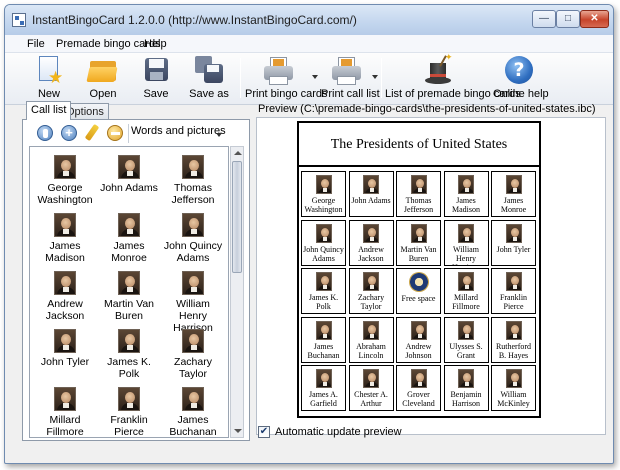 This screenshot has height=470, width=620. Describe the element at coordinates (371, 350) in the screenshot. I see `bingo-cell-label: Abraham Lincoln` at that location.